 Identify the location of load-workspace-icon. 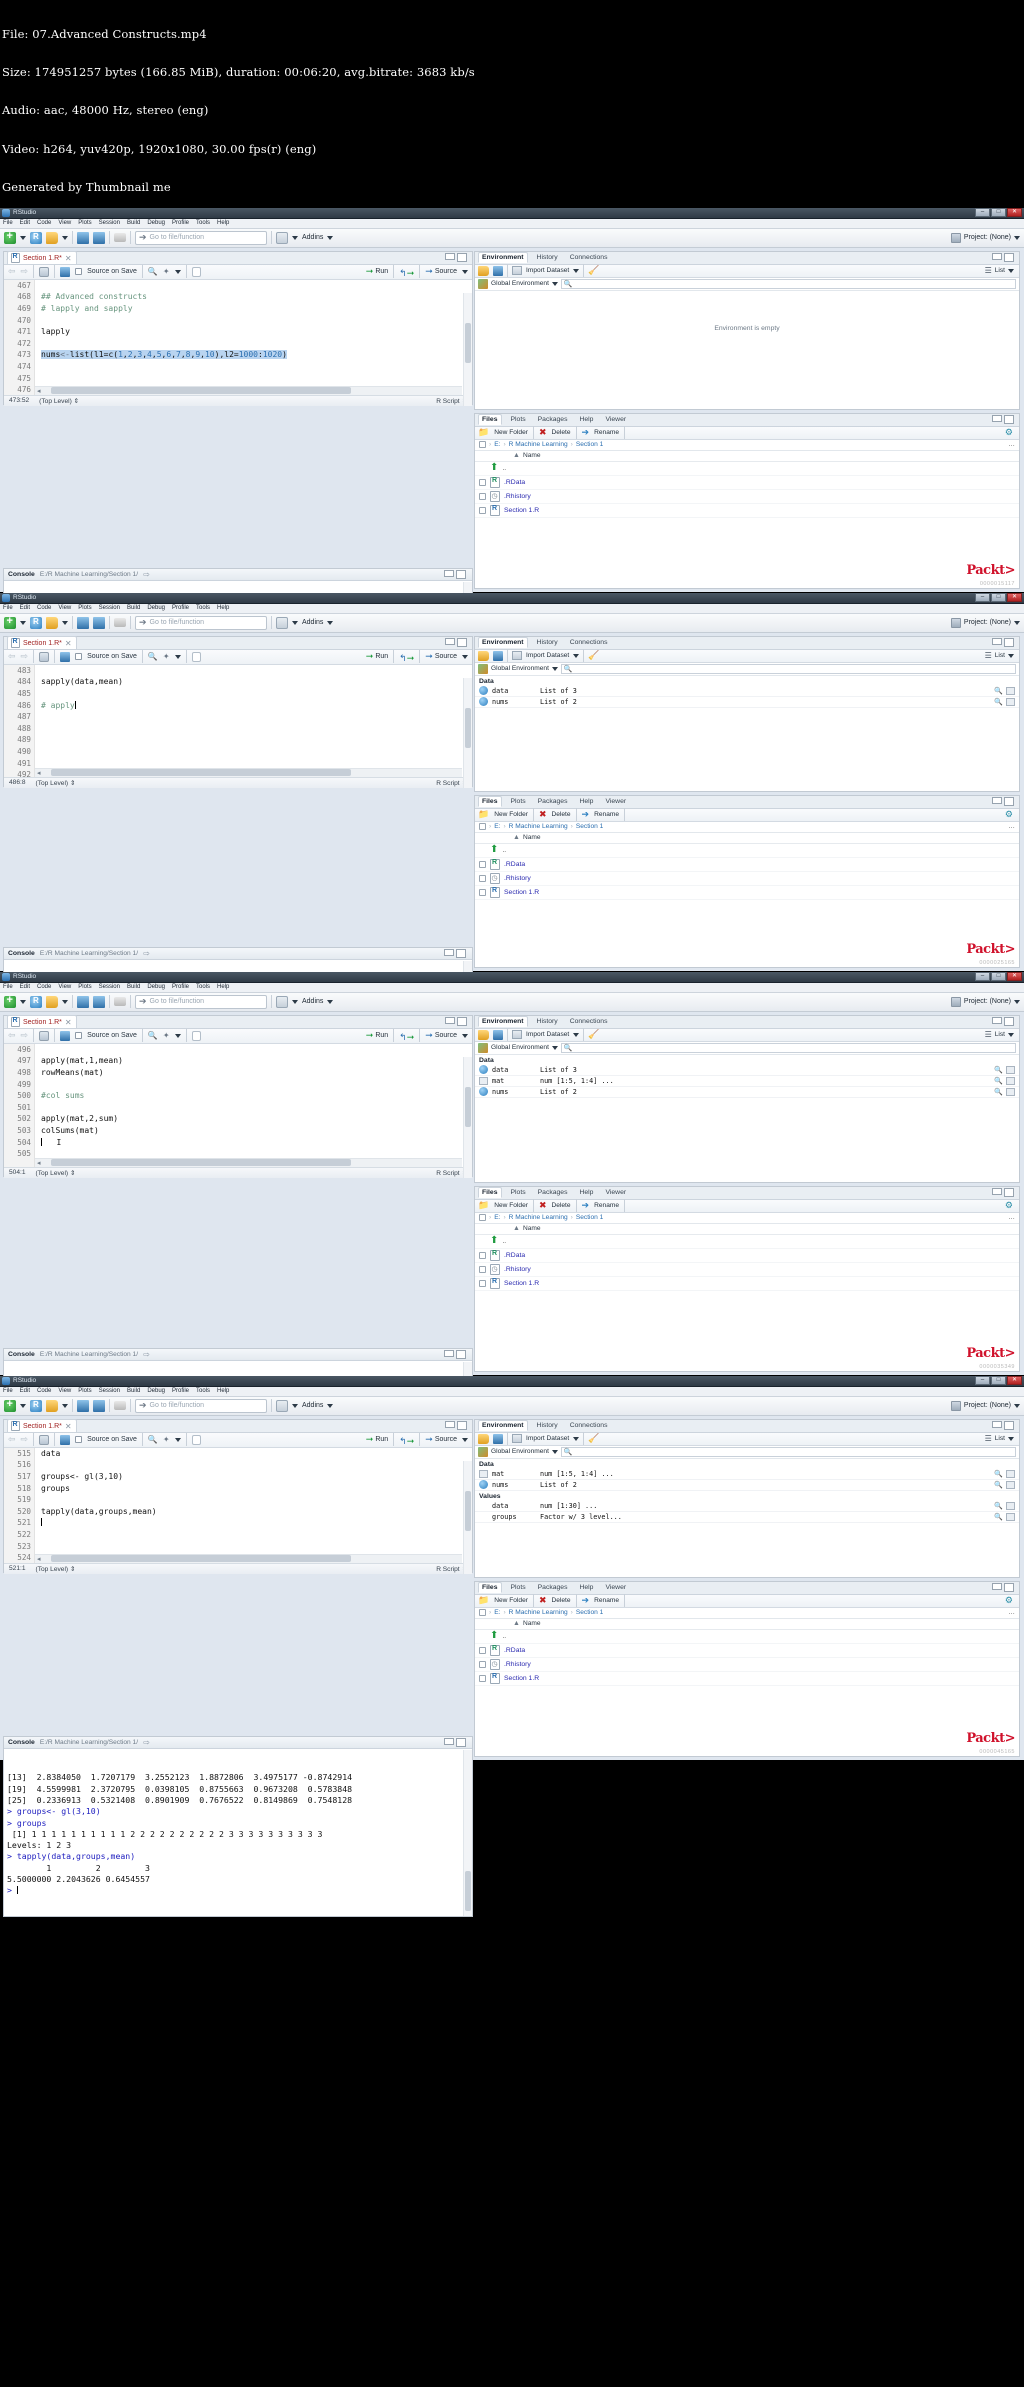
(483, 655).